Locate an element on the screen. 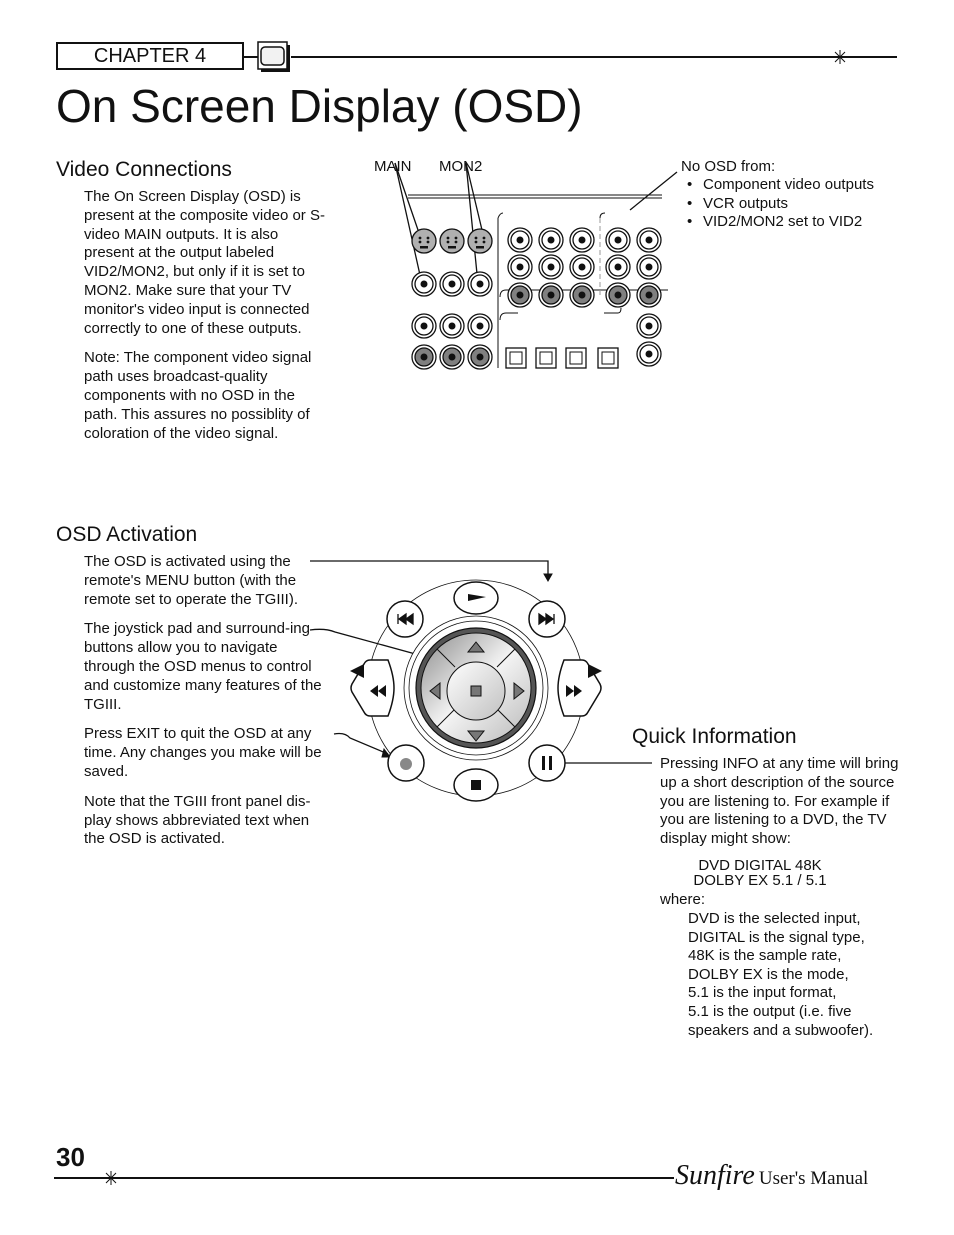 This screenshot has width=954, height=1235. brand-footer: Sunfire User's Manual is located at coordinates (771, 1176).